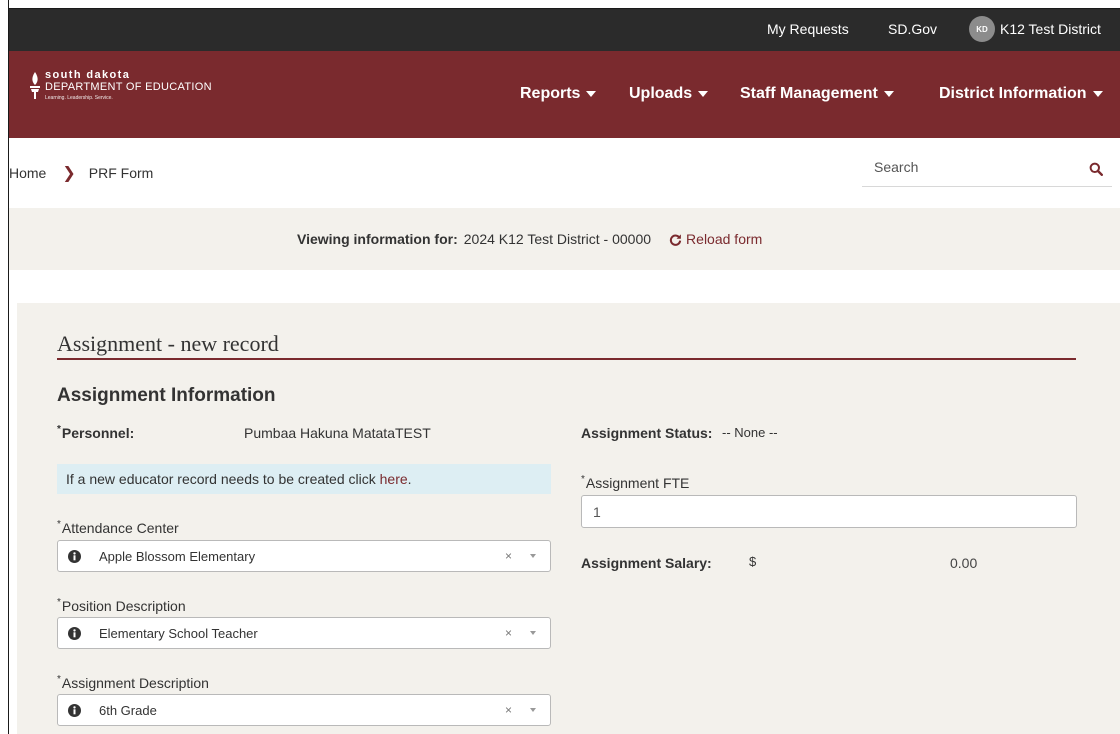 The image size is (1120, 734). What do you see at coordinates (304, 633) in the screenshot?
I see `position-description-select: Elementary School Teacher ×` at bounding box center [304, 633].